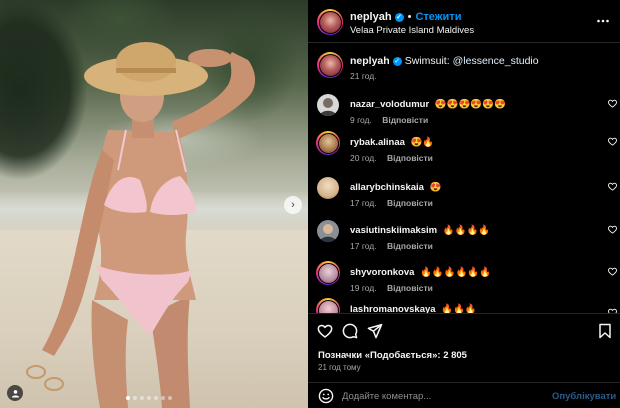 Image resolution: width=620 pixels, height=408 pixels. What do you see at coordinates (350, 331) in the screenshot?
I see `comment-bubble-icon` at bounding box center [350, 331].